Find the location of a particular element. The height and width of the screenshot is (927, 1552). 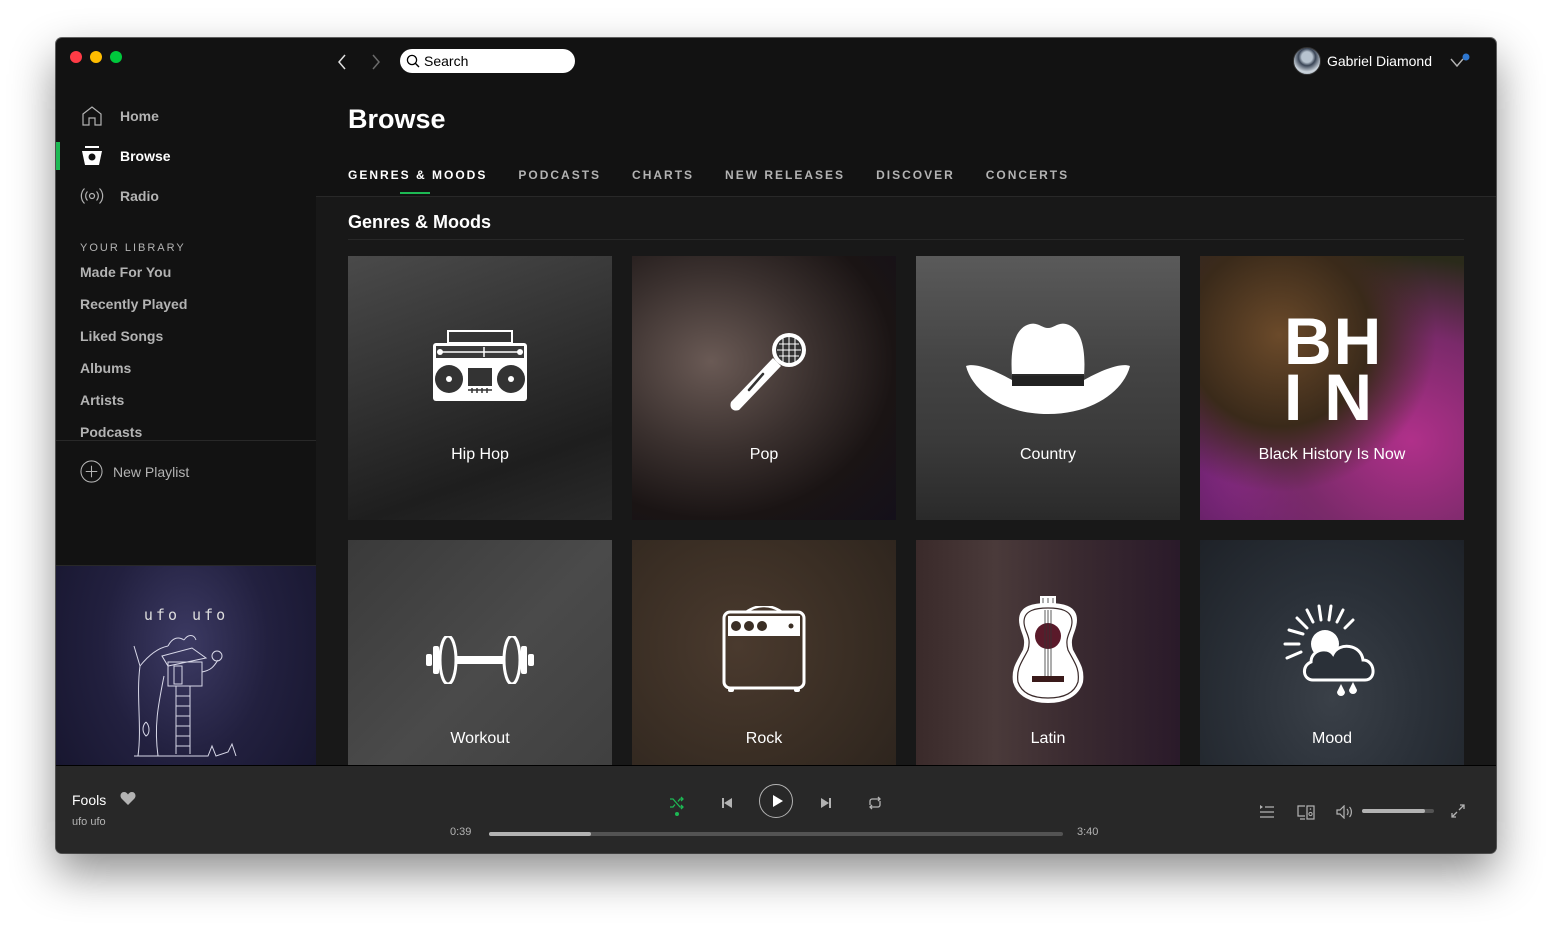

user-dropdown-button is located at coordinates (1461, 61).